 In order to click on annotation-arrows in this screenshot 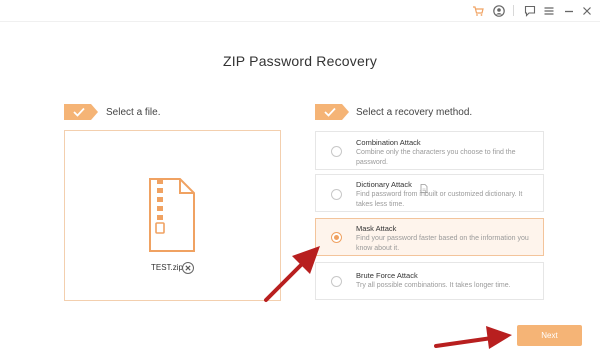, I will do `click(388, 297)`.